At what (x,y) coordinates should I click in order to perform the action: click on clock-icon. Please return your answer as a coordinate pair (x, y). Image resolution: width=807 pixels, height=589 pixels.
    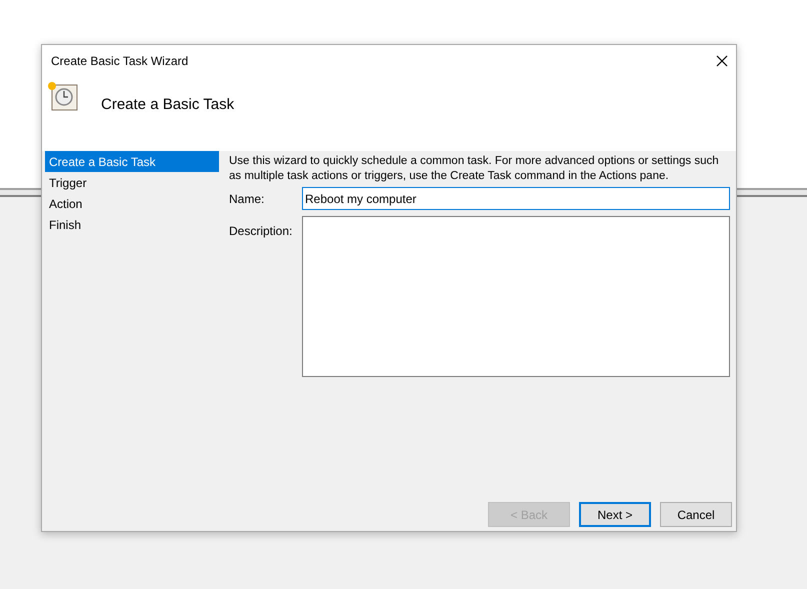
    Looking at the image, I should click on (63, 97).